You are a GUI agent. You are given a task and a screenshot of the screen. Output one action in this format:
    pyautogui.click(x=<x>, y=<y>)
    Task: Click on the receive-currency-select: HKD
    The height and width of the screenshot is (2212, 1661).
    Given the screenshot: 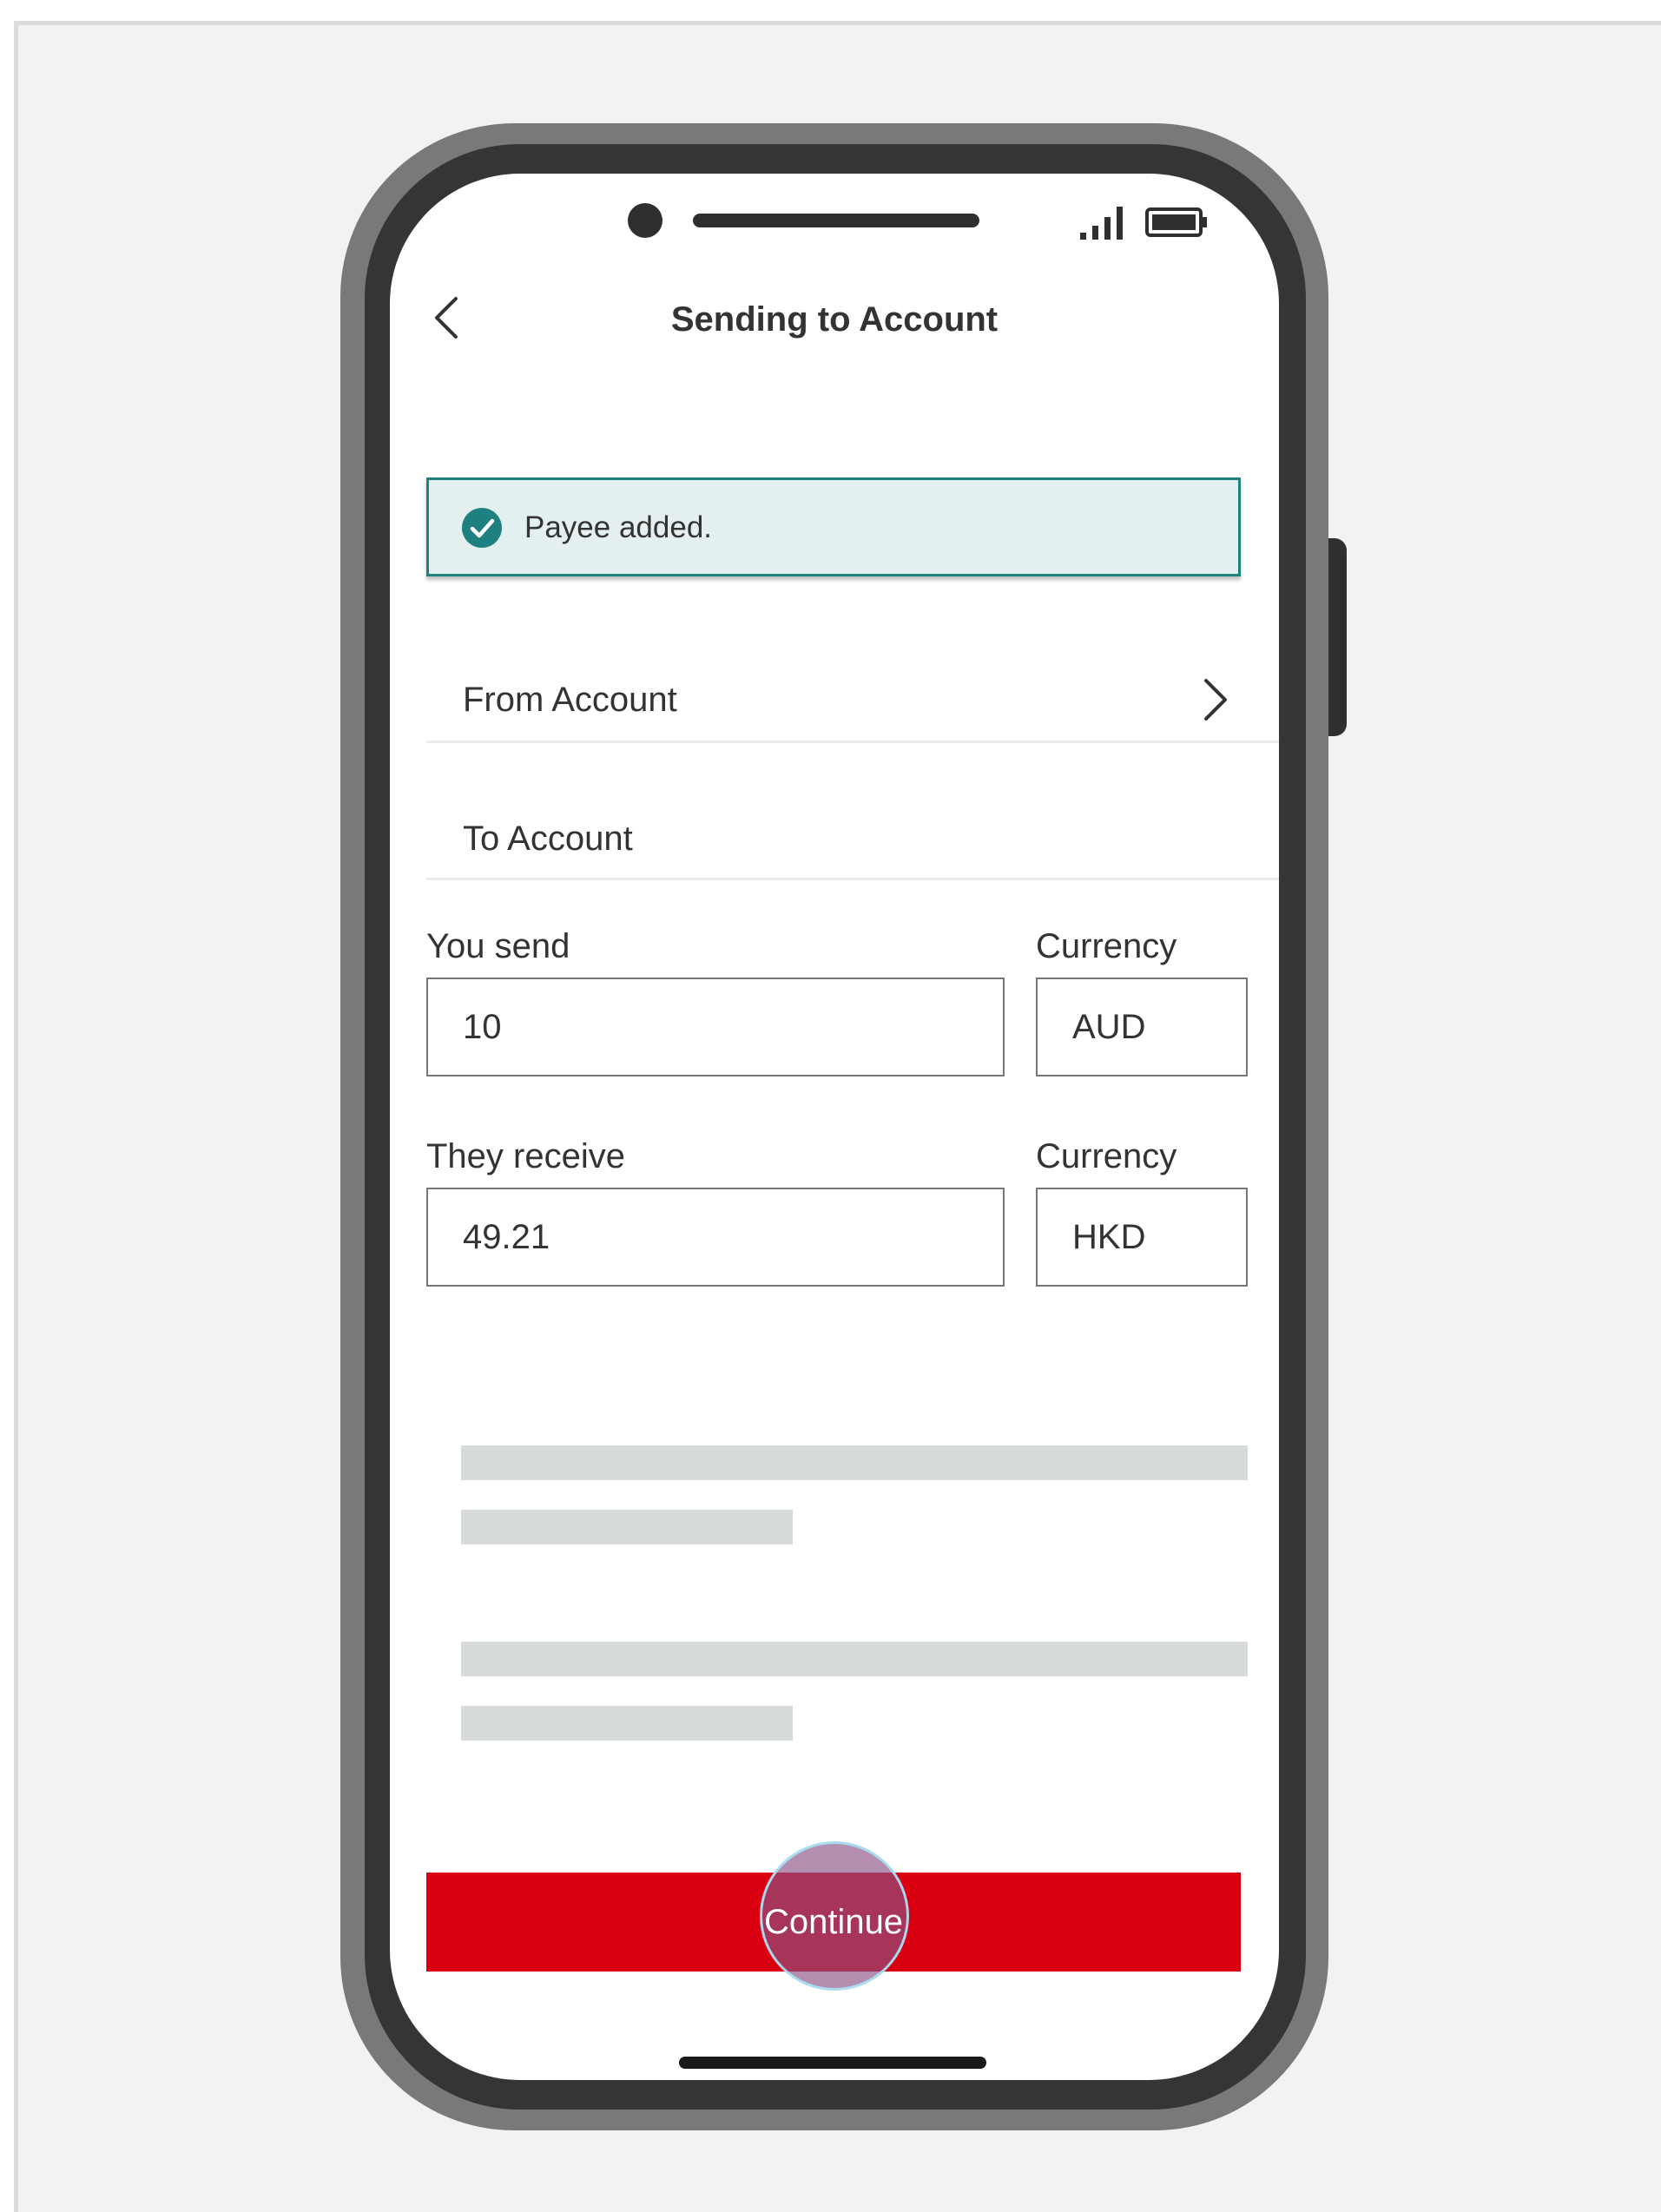 What is the action you would take?
    pyautogui.click(x=1142, y=1237)
    